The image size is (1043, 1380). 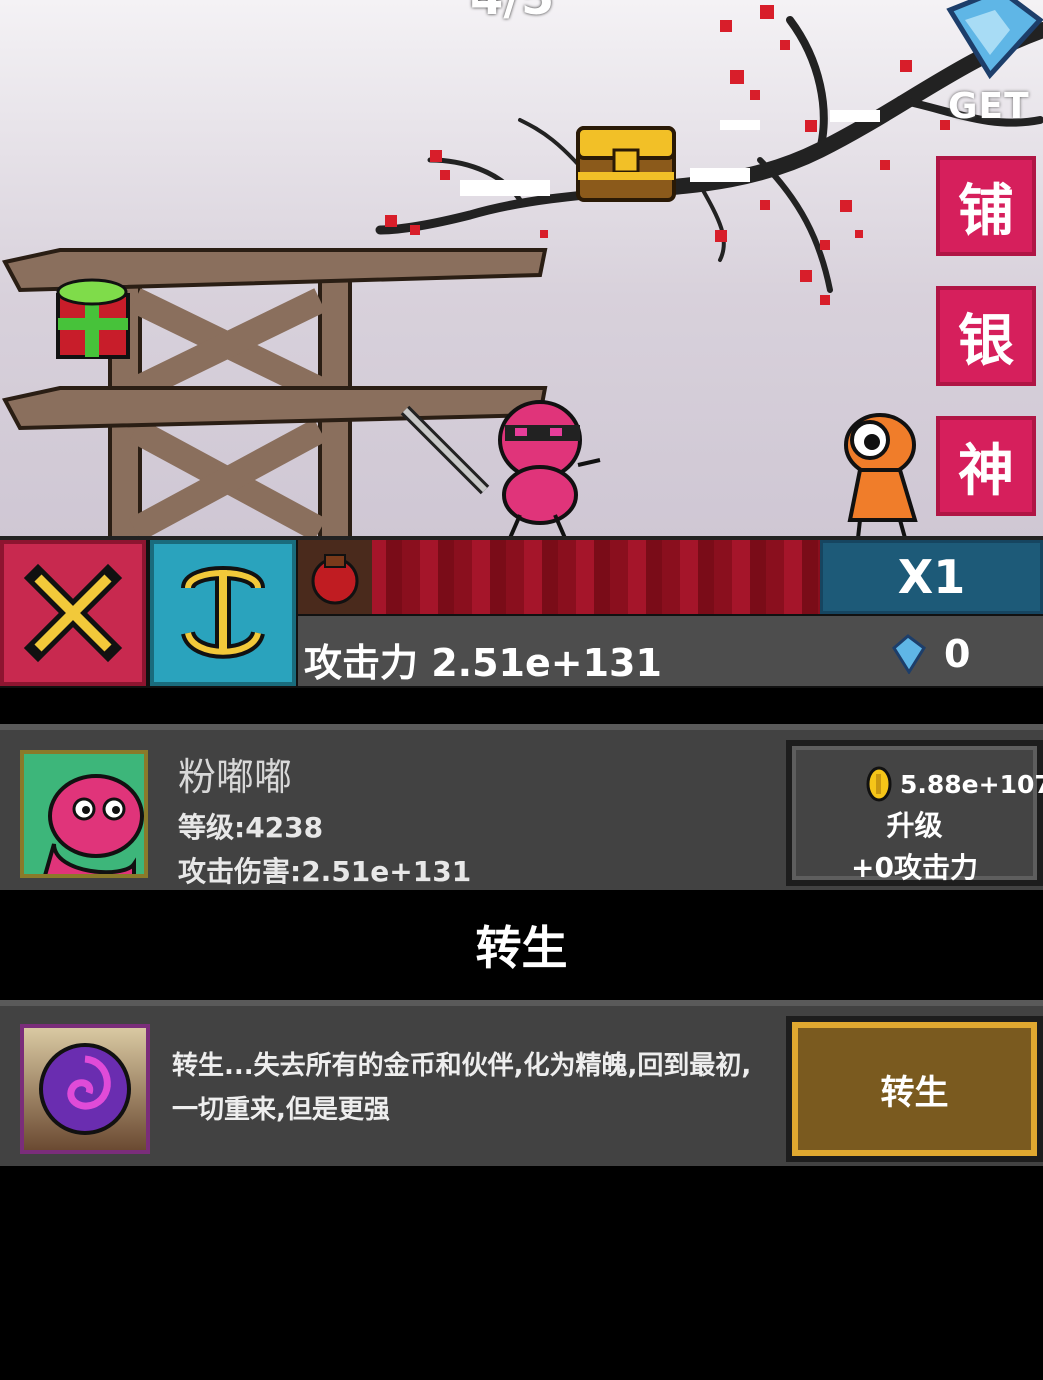 What do you see at coordinates (931, 577) in the screenshot?
I see `speed-multiplier: X1` at bounding box center [931, 577].